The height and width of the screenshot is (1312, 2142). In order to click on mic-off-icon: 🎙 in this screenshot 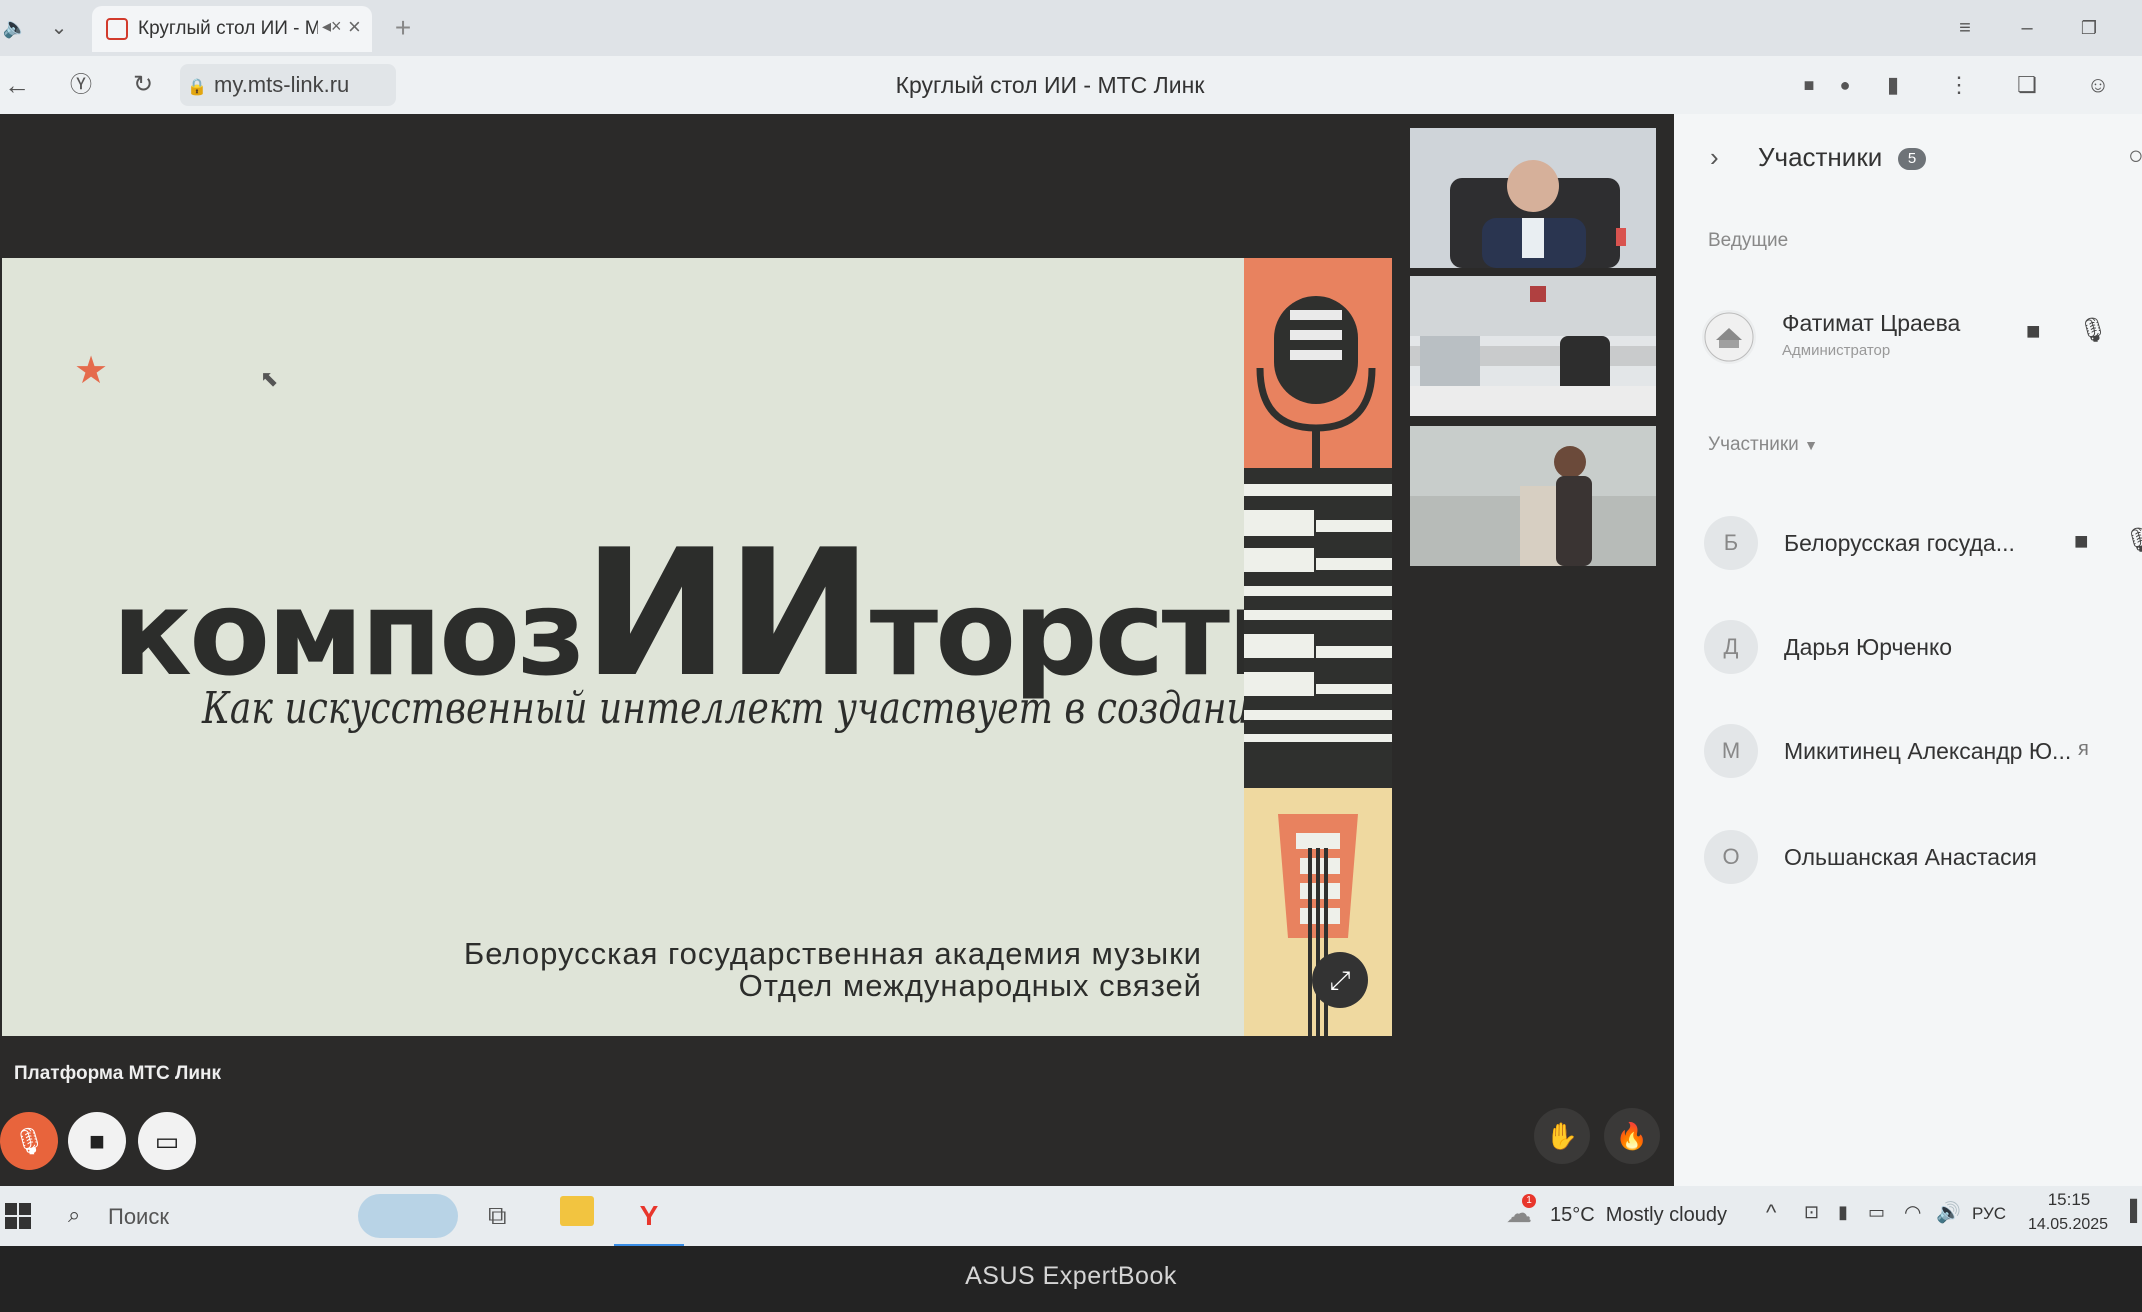, I will do `click(29, 1141)`.